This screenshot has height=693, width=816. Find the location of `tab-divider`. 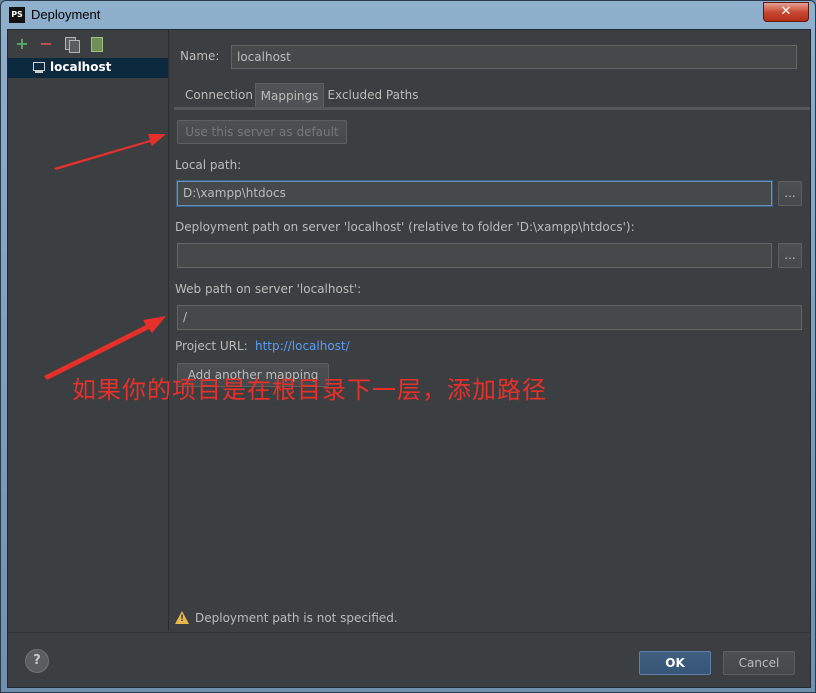

tab-divider is located at coordinates (492, 108).